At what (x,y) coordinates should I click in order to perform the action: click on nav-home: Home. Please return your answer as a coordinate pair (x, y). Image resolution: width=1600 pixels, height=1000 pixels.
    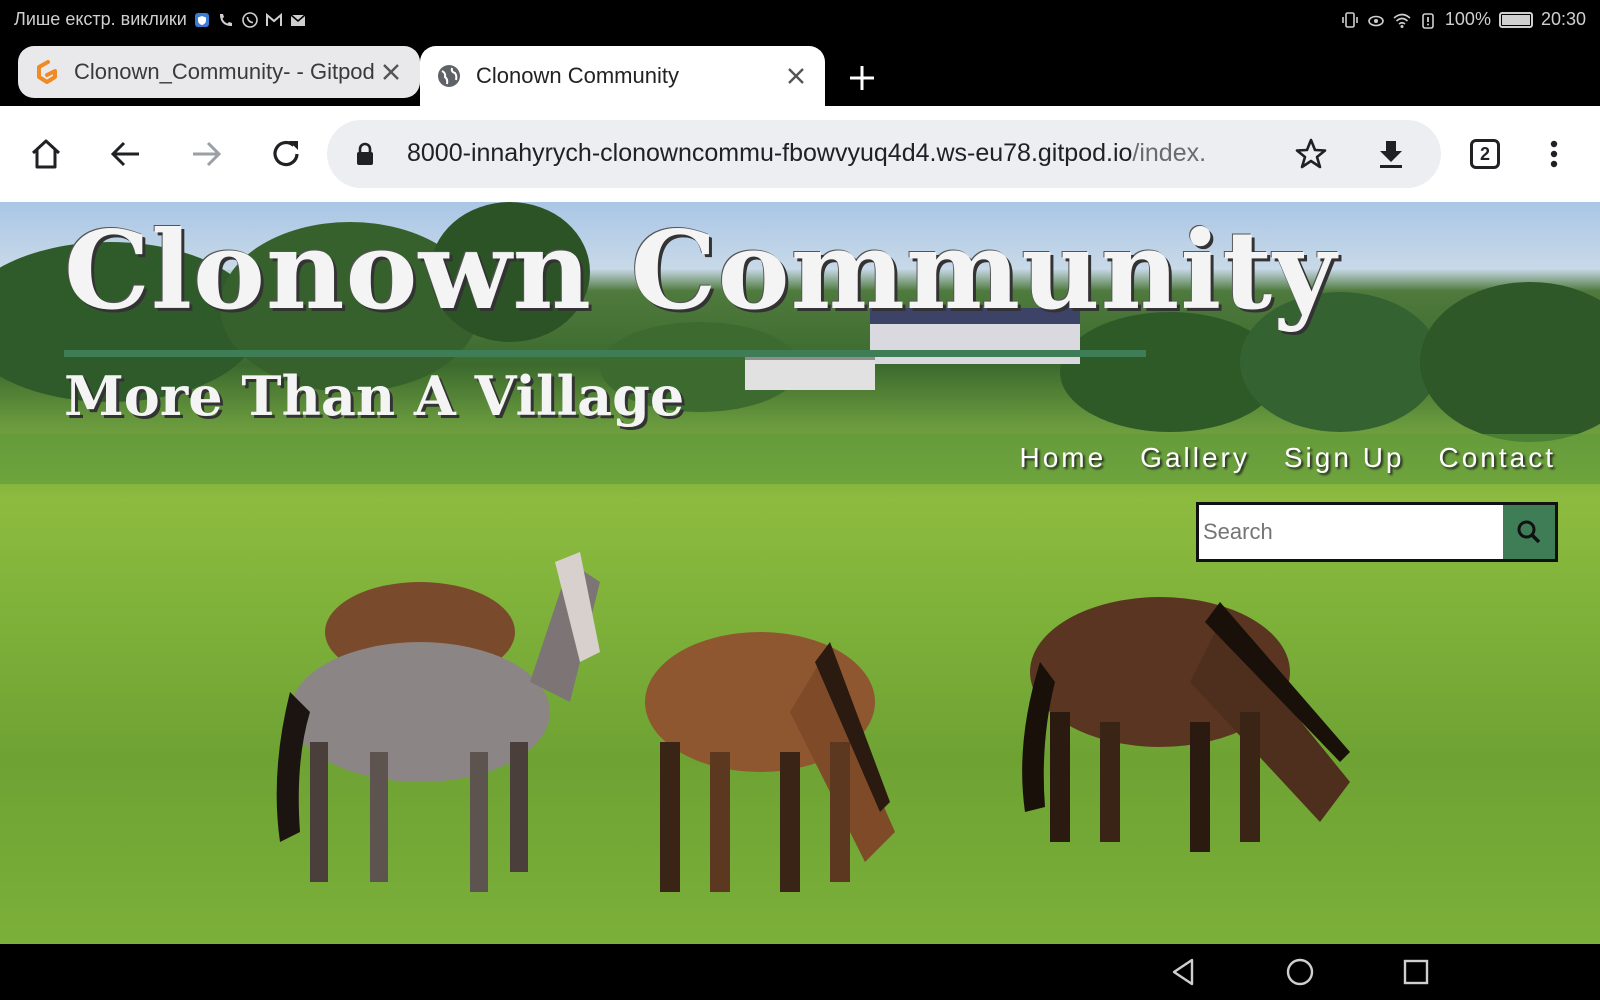
    Looking at the image, I should click on (1062, 458).